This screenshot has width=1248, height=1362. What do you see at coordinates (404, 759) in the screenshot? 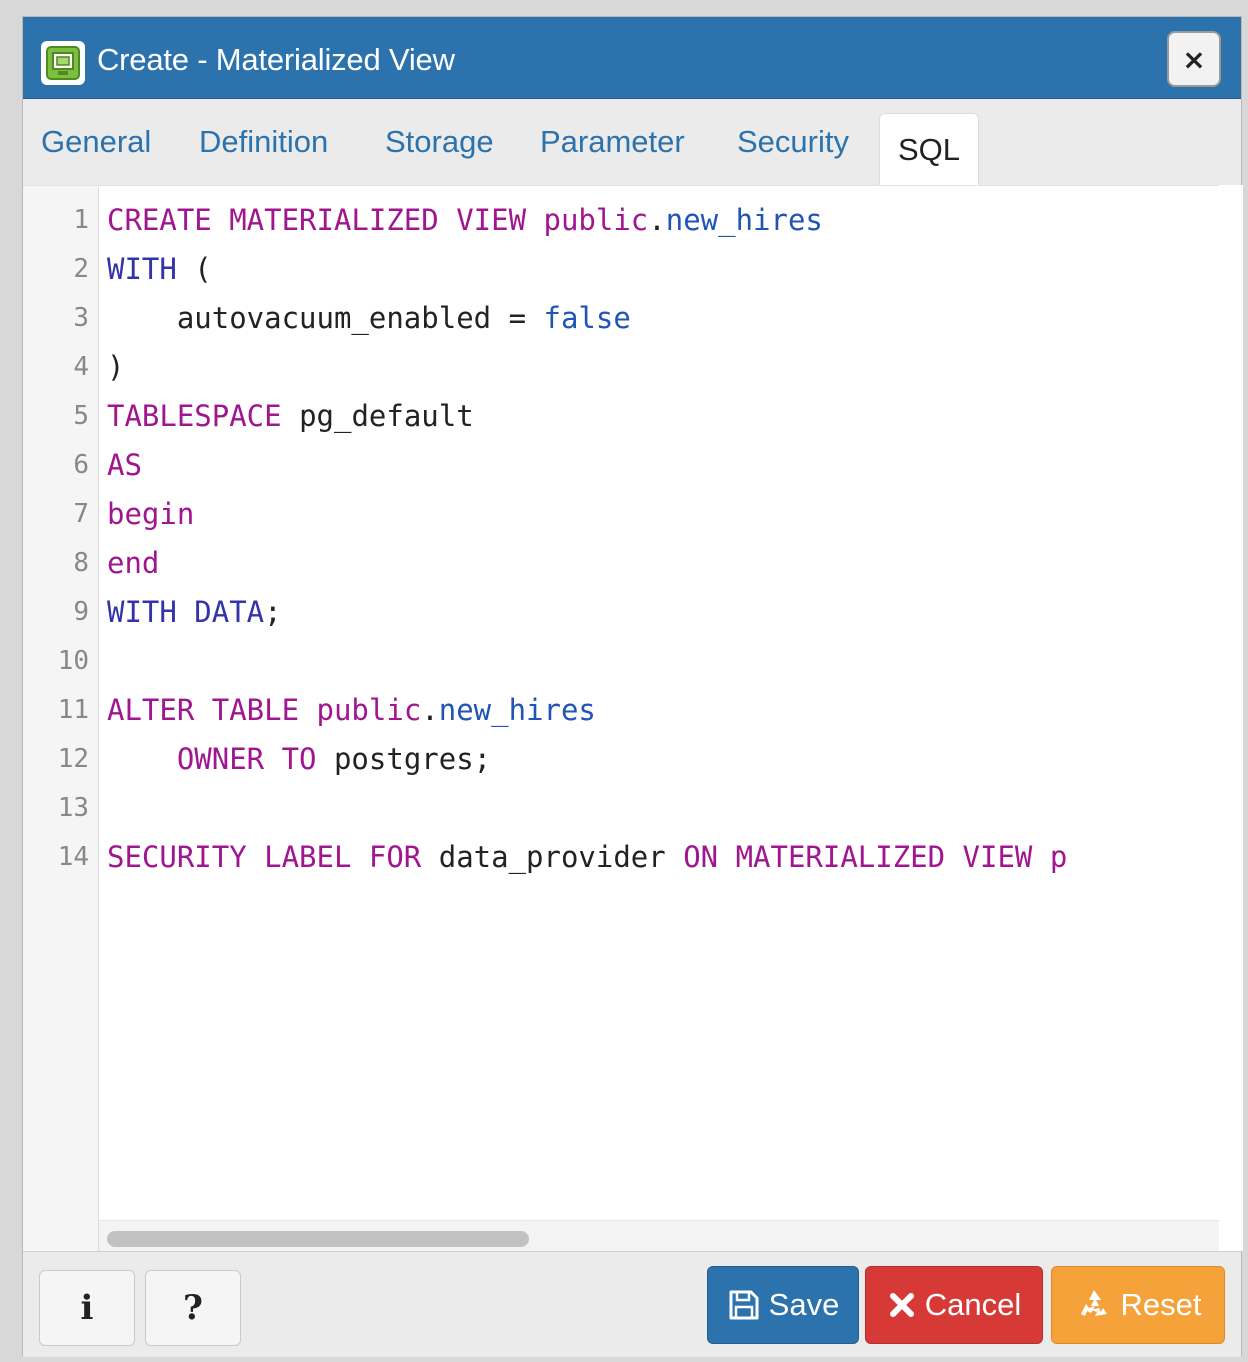
I see `code-token: postgres;` at bounding box center [404, 759].